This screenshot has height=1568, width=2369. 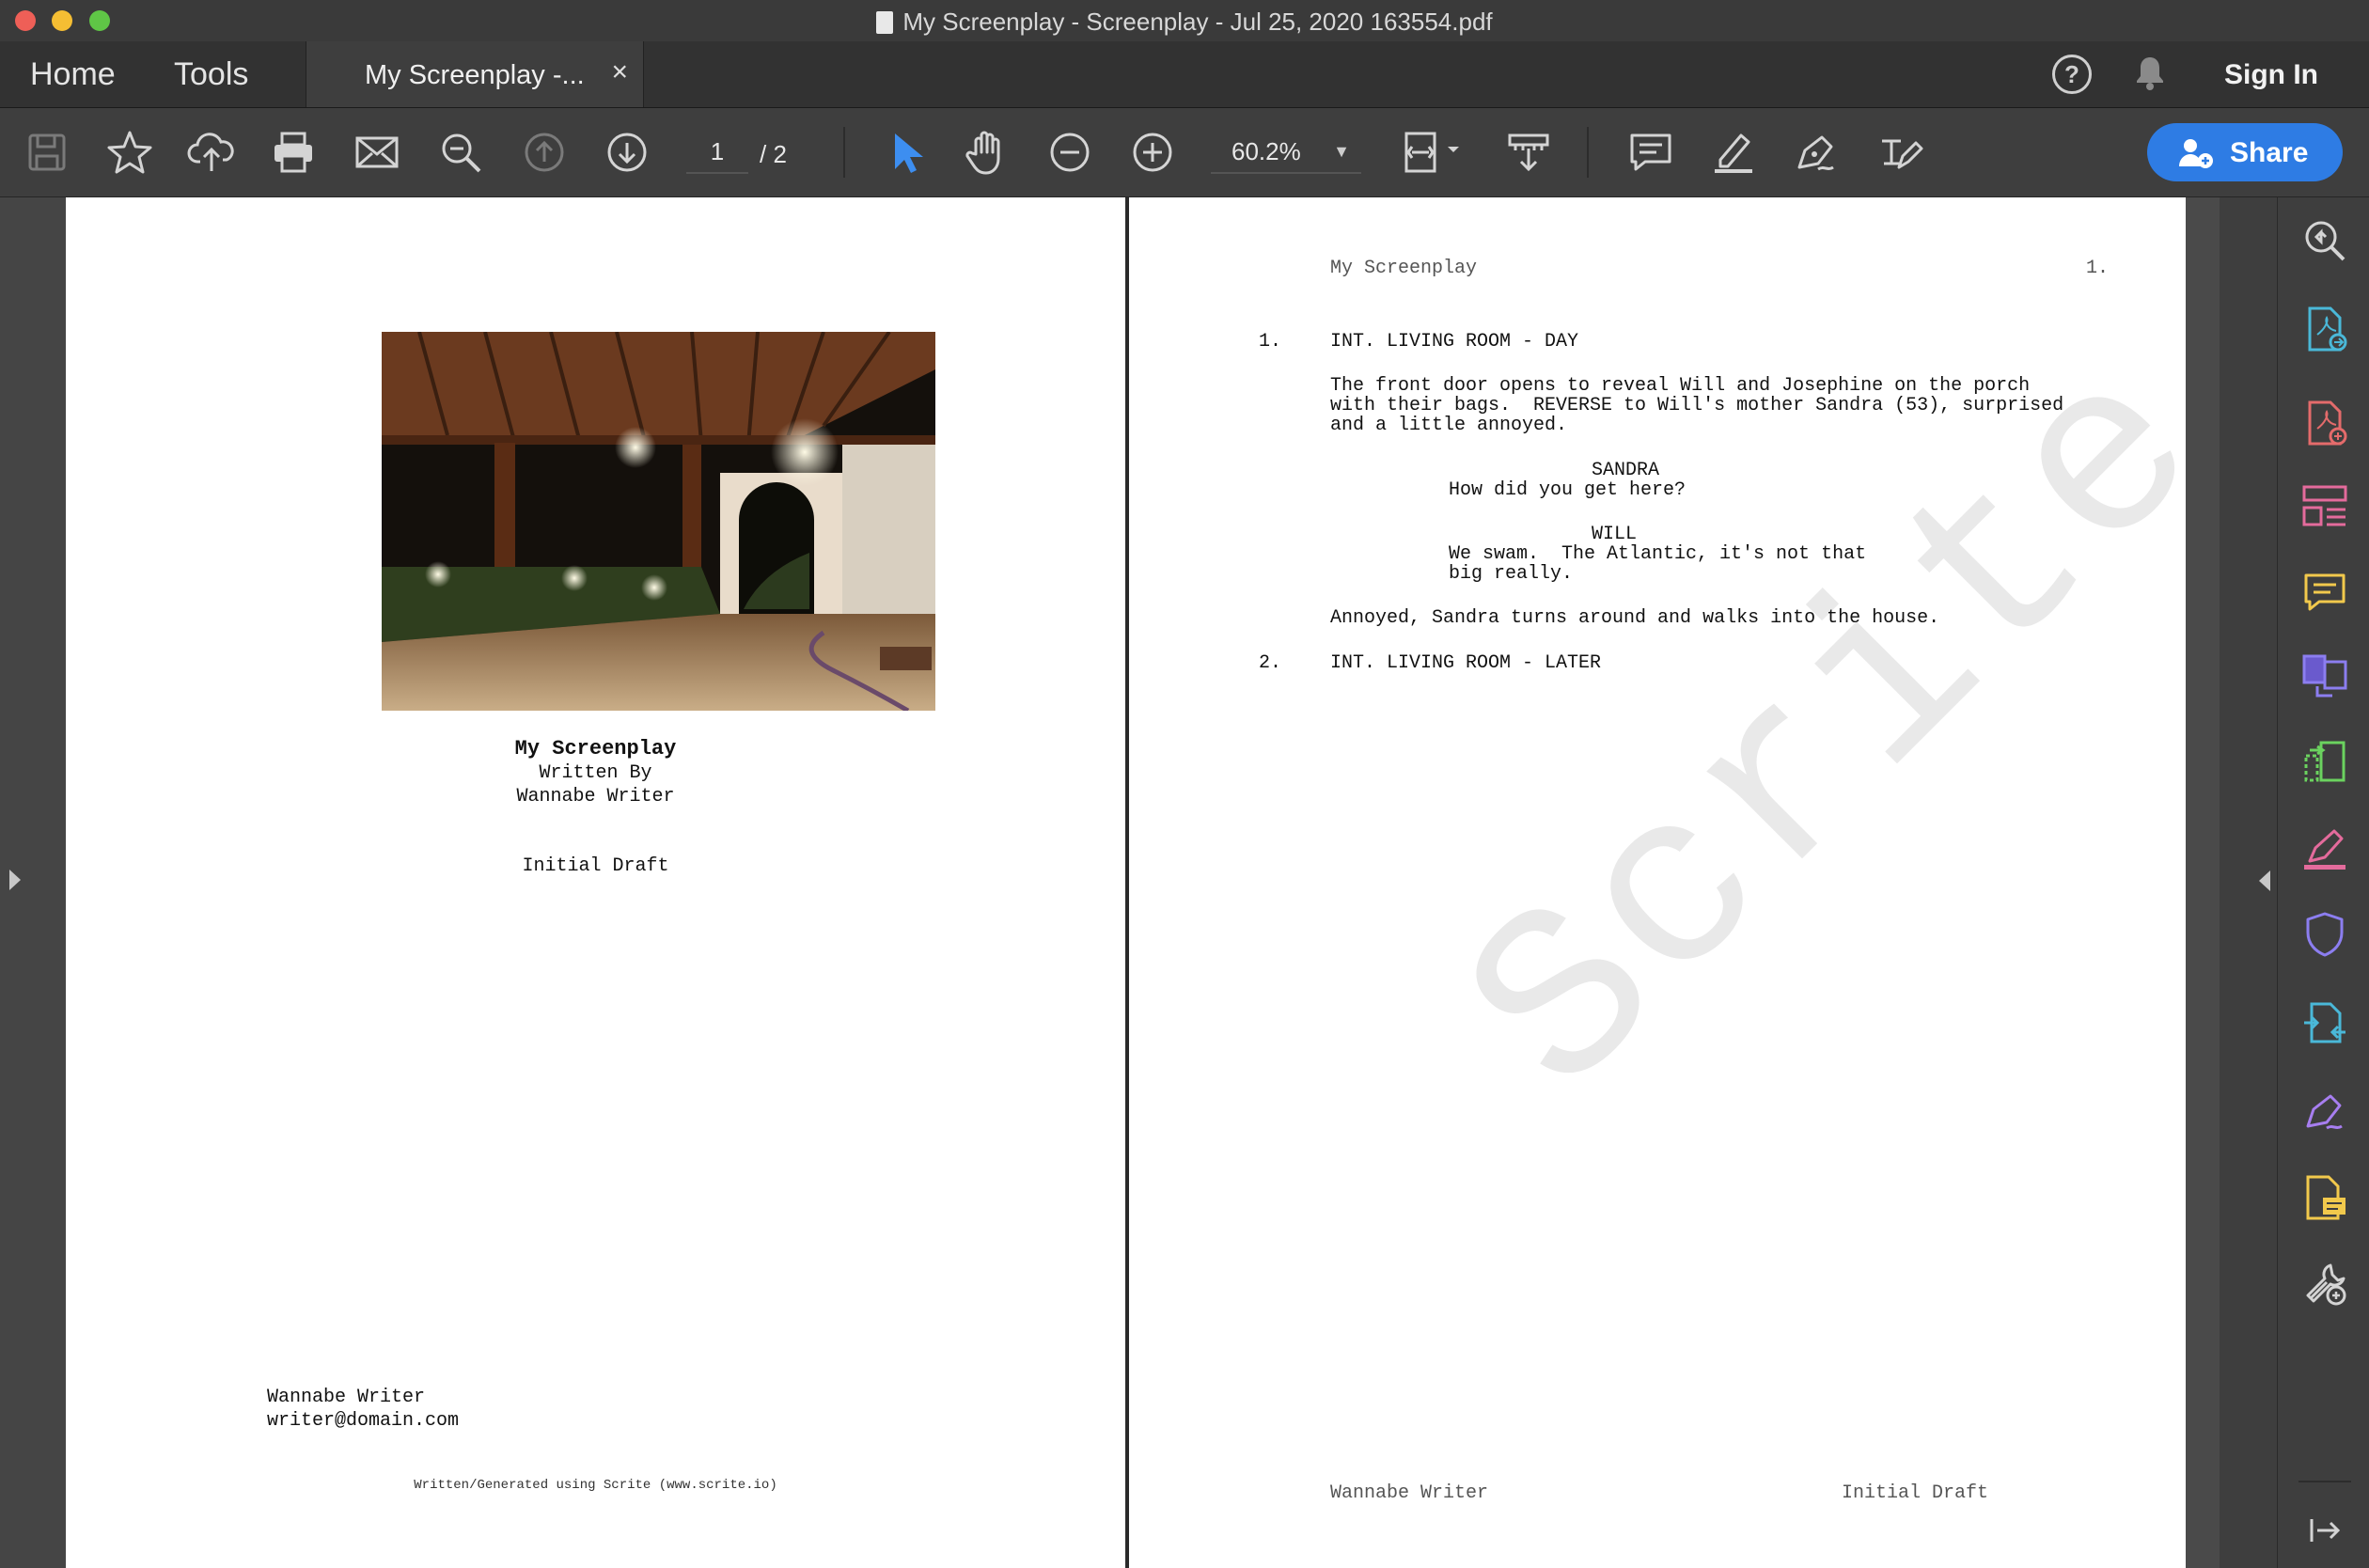 What do you see at coordinates (2324, 934) in the screenshot?
I see `protect-icon` at bounding box center [2324, 934].